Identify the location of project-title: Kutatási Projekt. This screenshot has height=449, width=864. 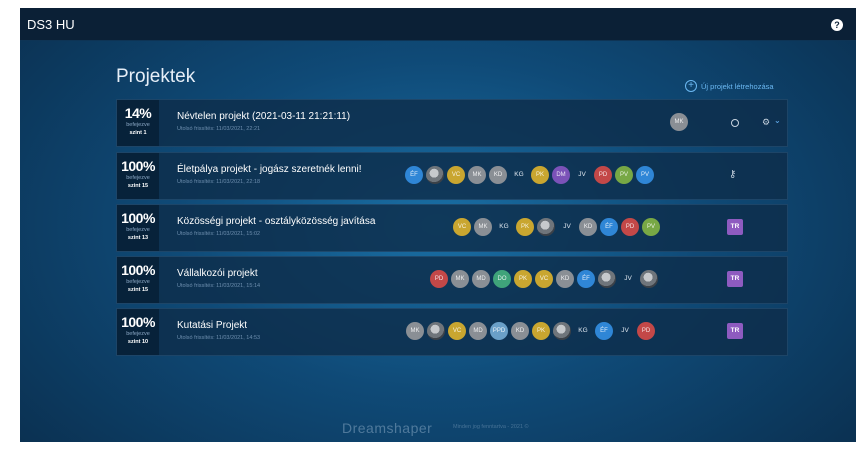
(212, 325).